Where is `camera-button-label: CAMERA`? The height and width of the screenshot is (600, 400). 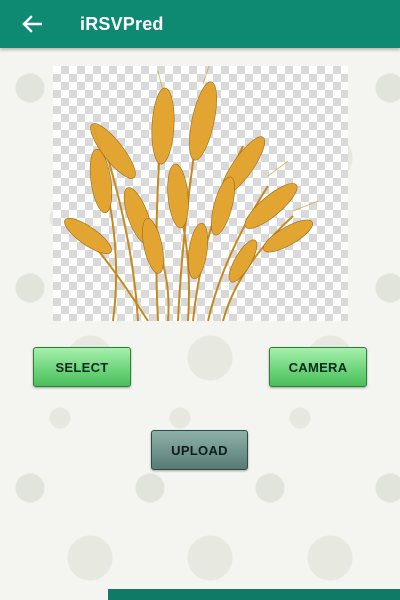 camera-button-label: CAMERA is located at coordinates (318, 367).